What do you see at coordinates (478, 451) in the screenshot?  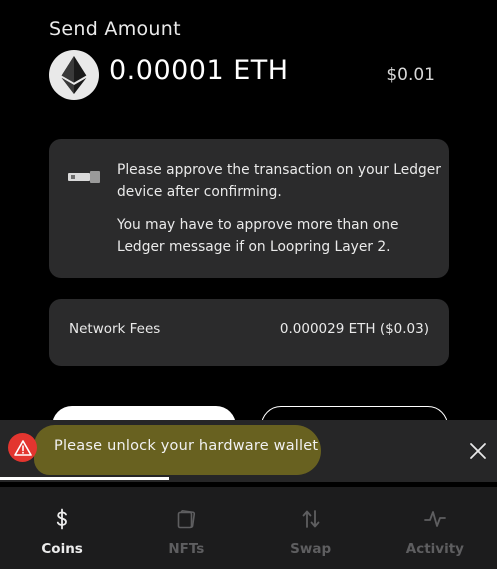 I see `close-icon` at bounding box center [478, 451].